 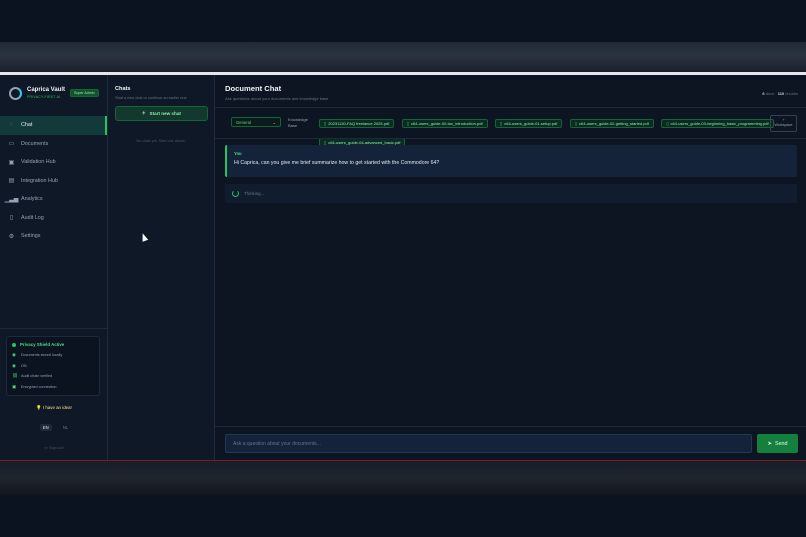 I want to click on page-title: Document Chat, so click(x=253, y=88).